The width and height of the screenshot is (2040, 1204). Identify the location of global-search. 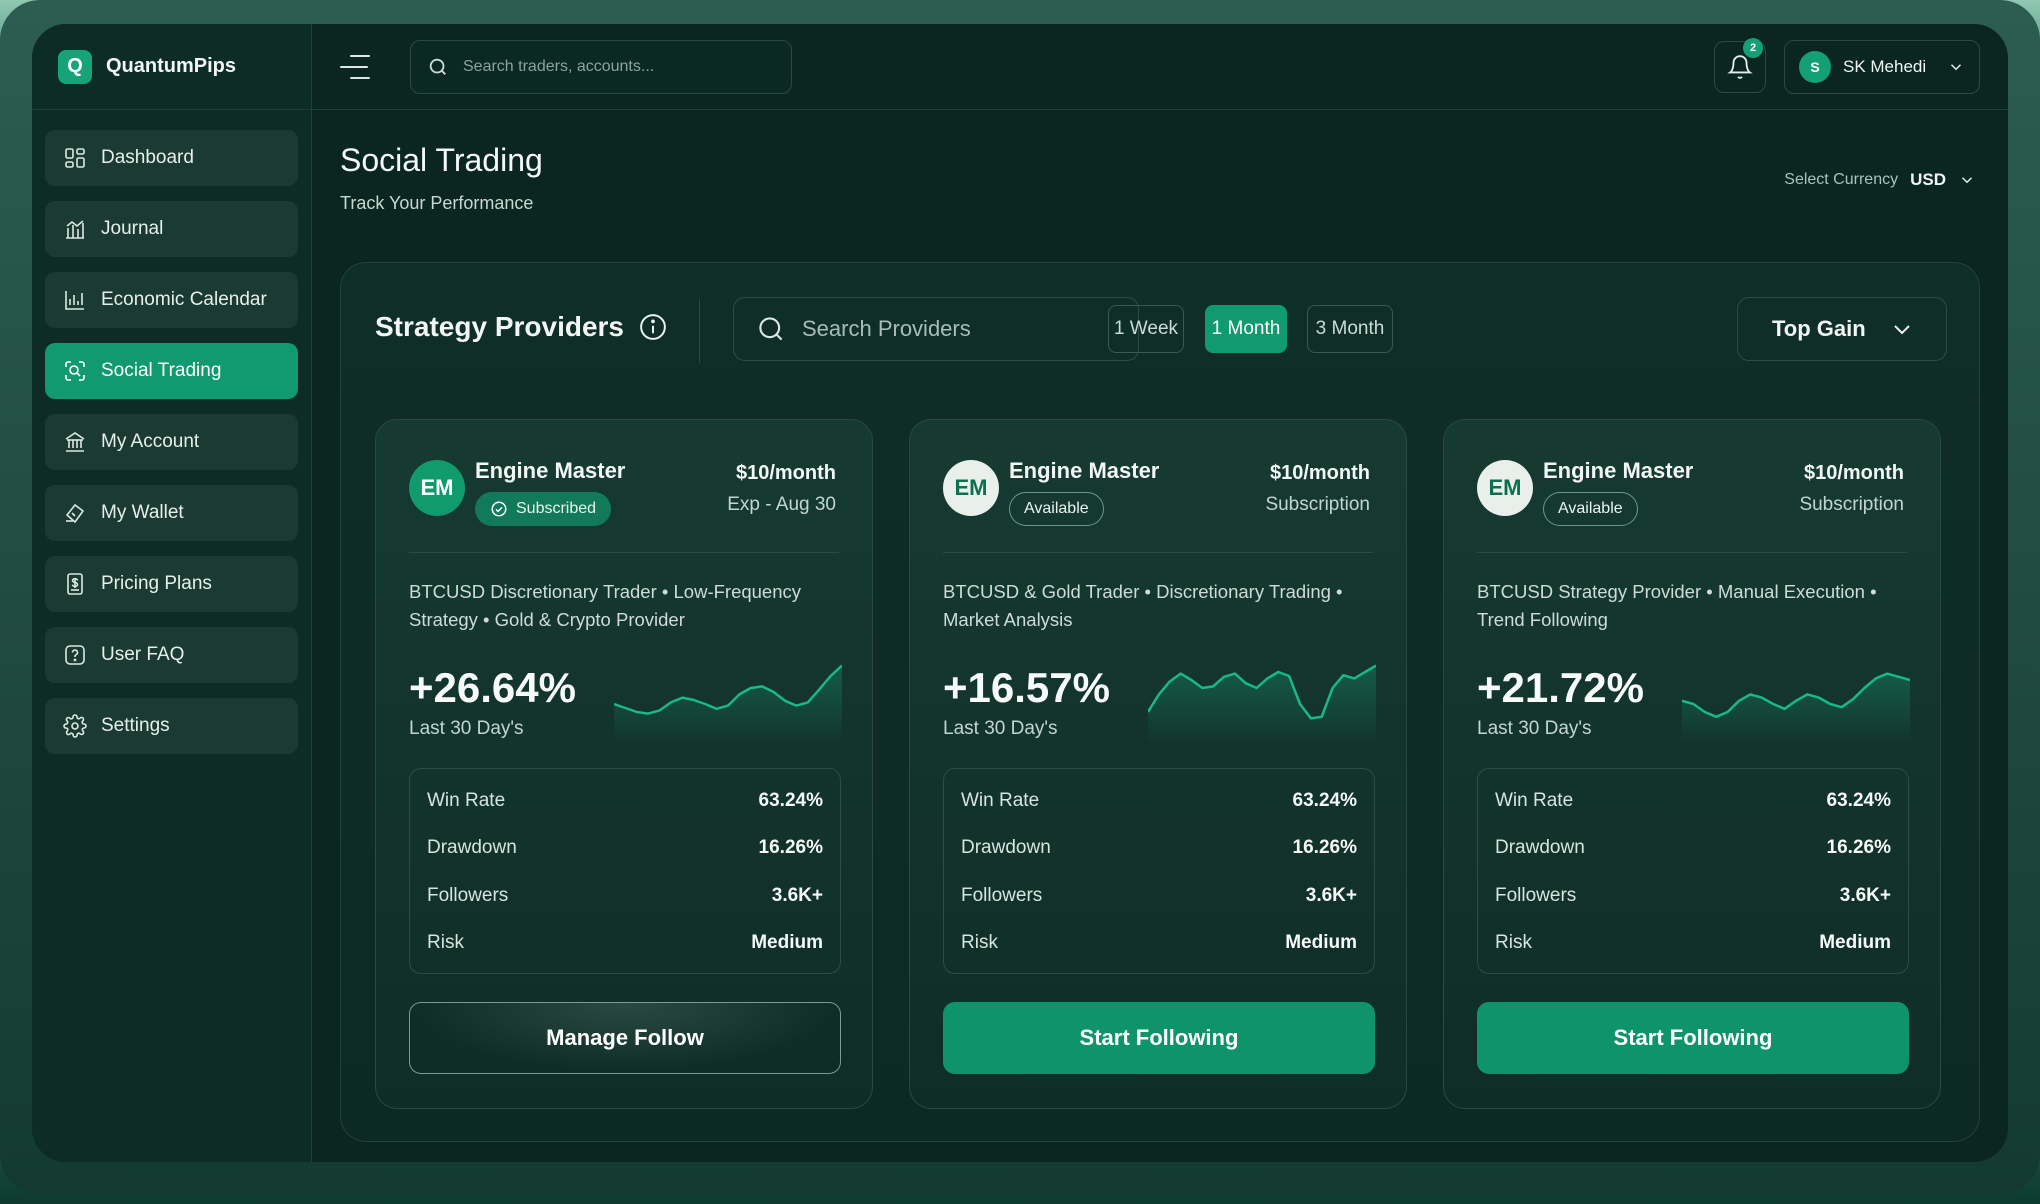
(601, 66).